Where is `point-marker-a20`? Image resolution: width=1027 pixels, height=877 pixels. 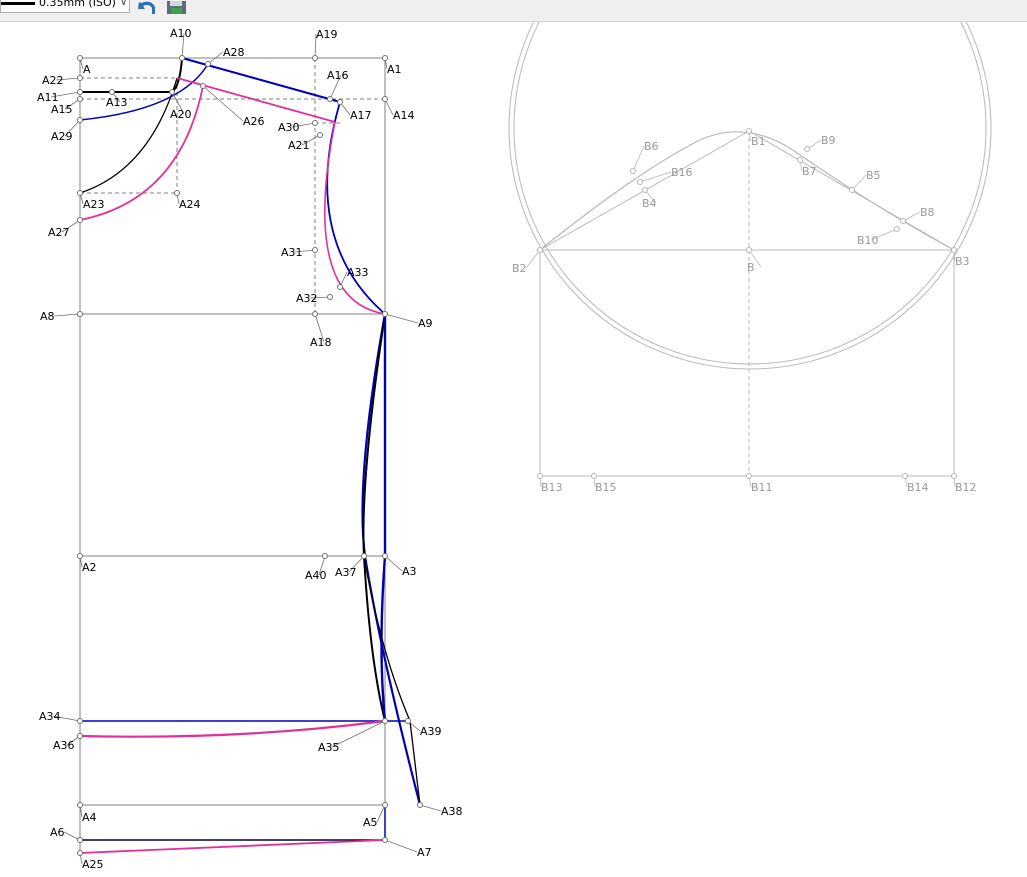
point-marker-a20 is located at coordinates (172, 92).